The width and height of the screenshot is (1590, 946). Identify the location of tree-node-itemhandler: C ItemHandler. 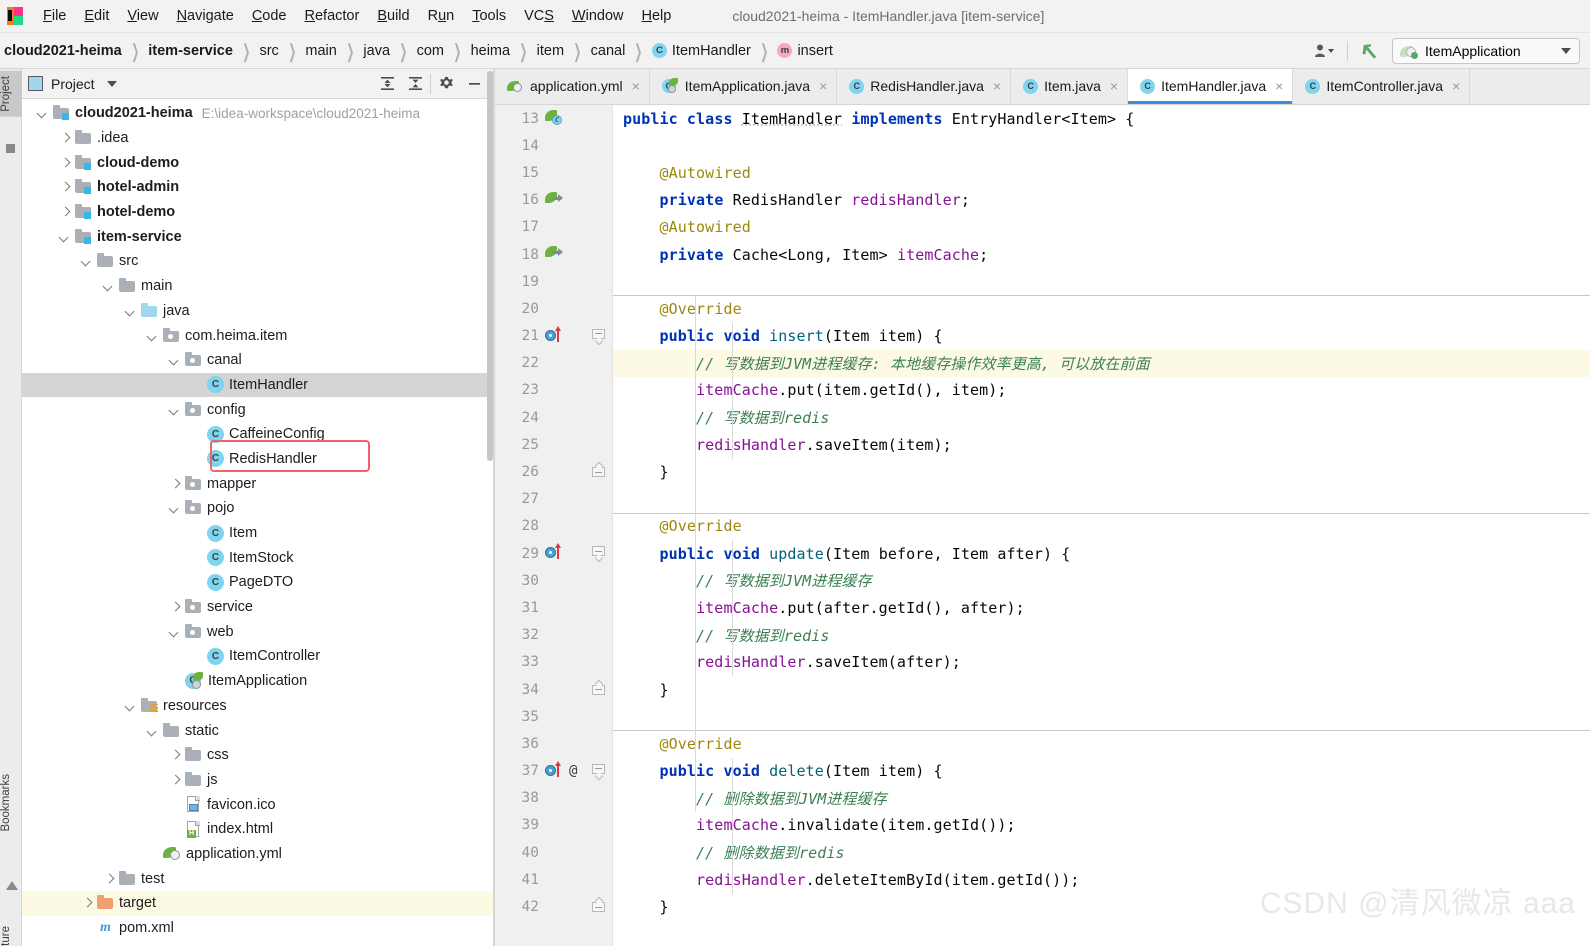
(257, 385).